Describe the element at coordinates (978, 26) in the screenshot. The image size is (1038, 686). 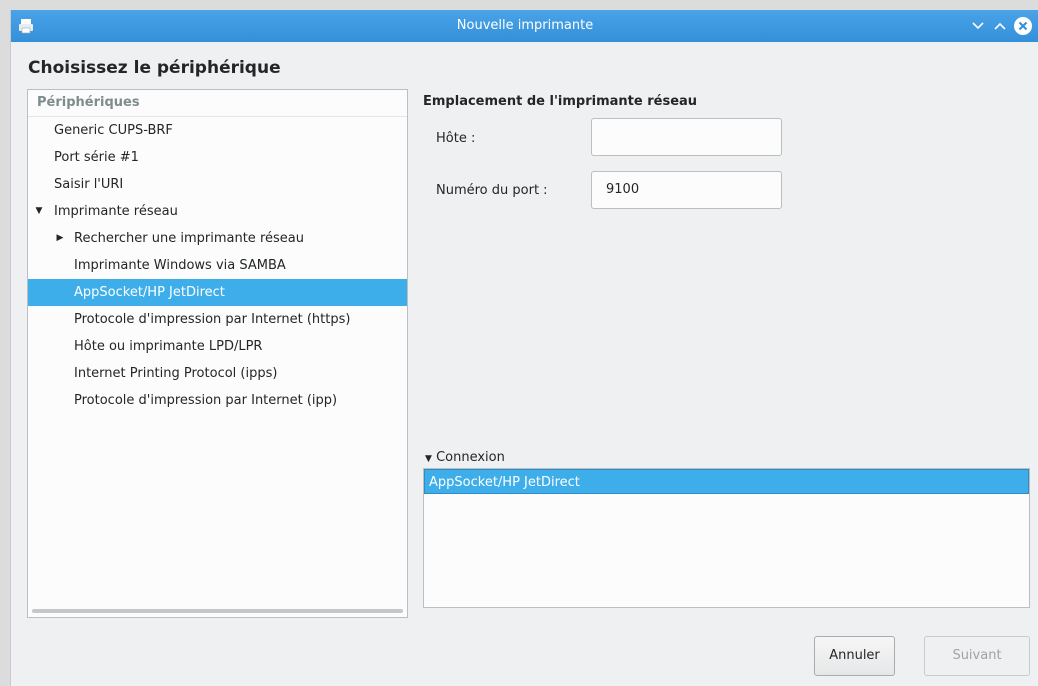
I see `chevron-down-icon` at that location.